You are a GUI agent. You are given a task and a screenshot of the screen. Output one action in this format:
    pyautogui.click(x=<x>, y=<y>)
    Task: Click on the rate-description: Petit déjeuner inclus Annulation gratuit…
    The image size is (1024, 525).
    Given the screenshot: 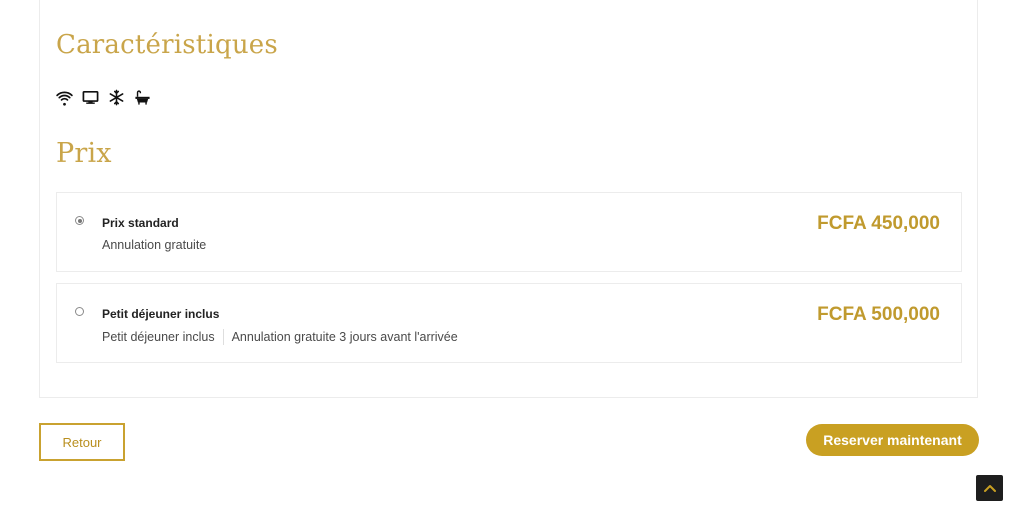 What is the action you would take?
    pyautogui.click(x=280, y=337)
    